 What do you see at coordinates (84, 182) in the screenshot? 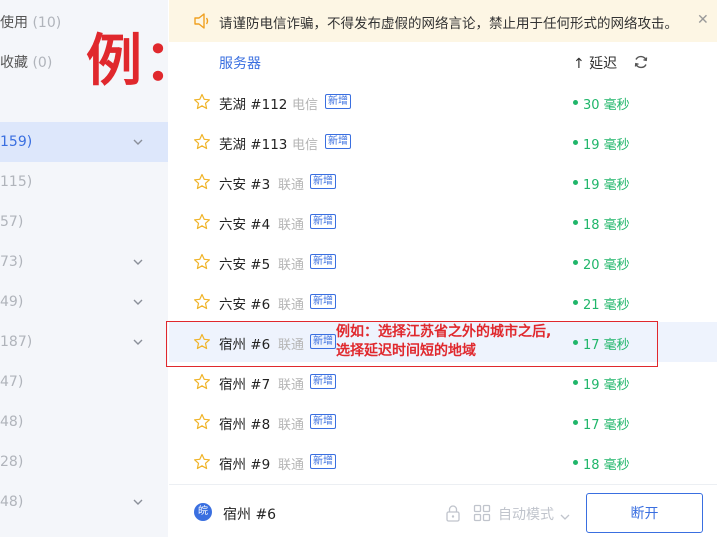
I see `sidebar-item: 115)` at bounding box center [84, 182].